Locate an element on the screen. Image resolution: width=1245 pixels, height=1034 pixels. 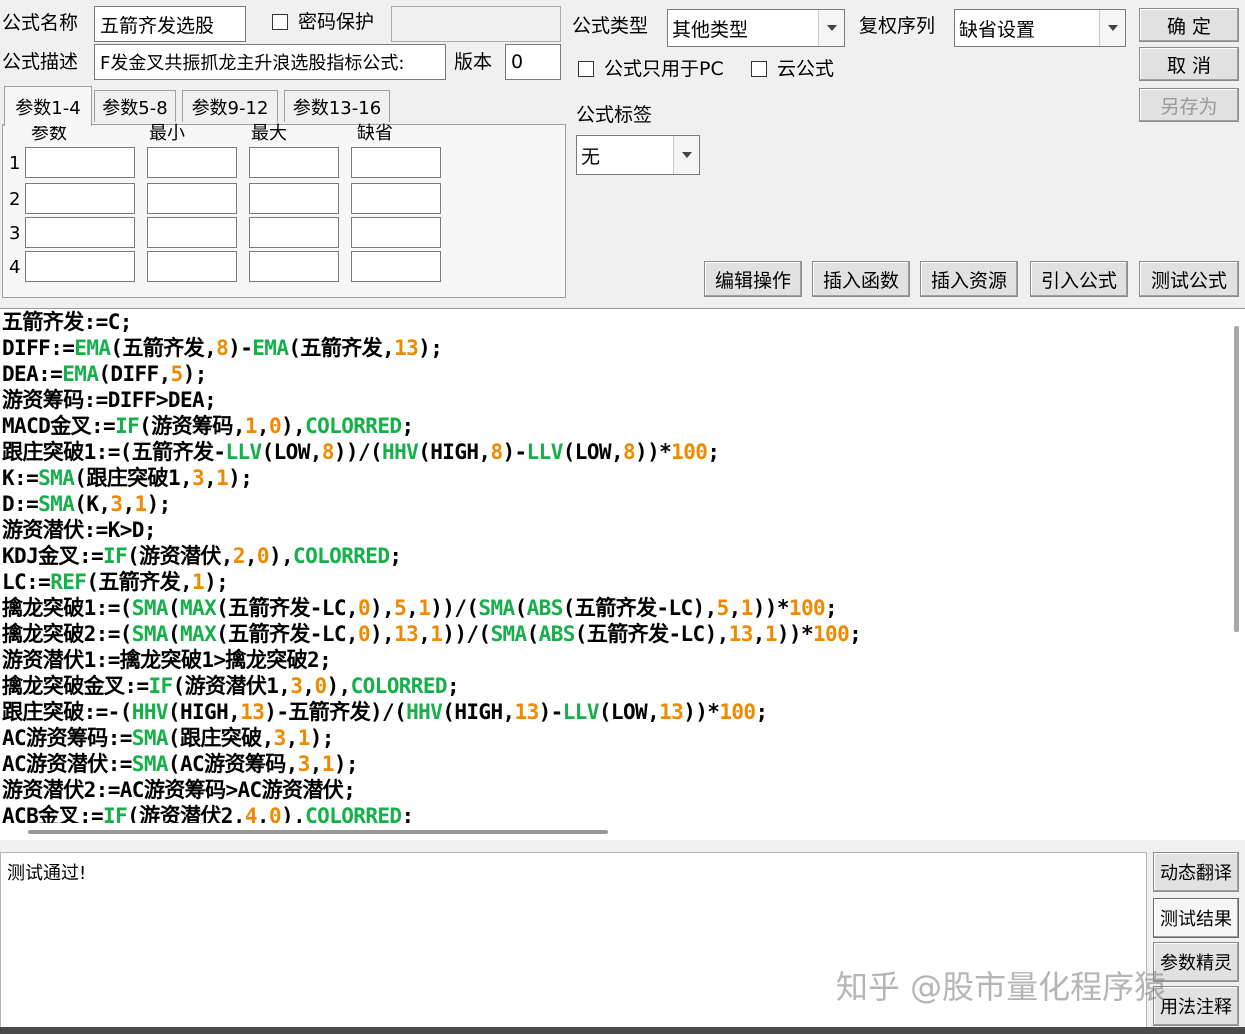
insert-resource-button: 插入资源 is located at coordinates (969, 279).